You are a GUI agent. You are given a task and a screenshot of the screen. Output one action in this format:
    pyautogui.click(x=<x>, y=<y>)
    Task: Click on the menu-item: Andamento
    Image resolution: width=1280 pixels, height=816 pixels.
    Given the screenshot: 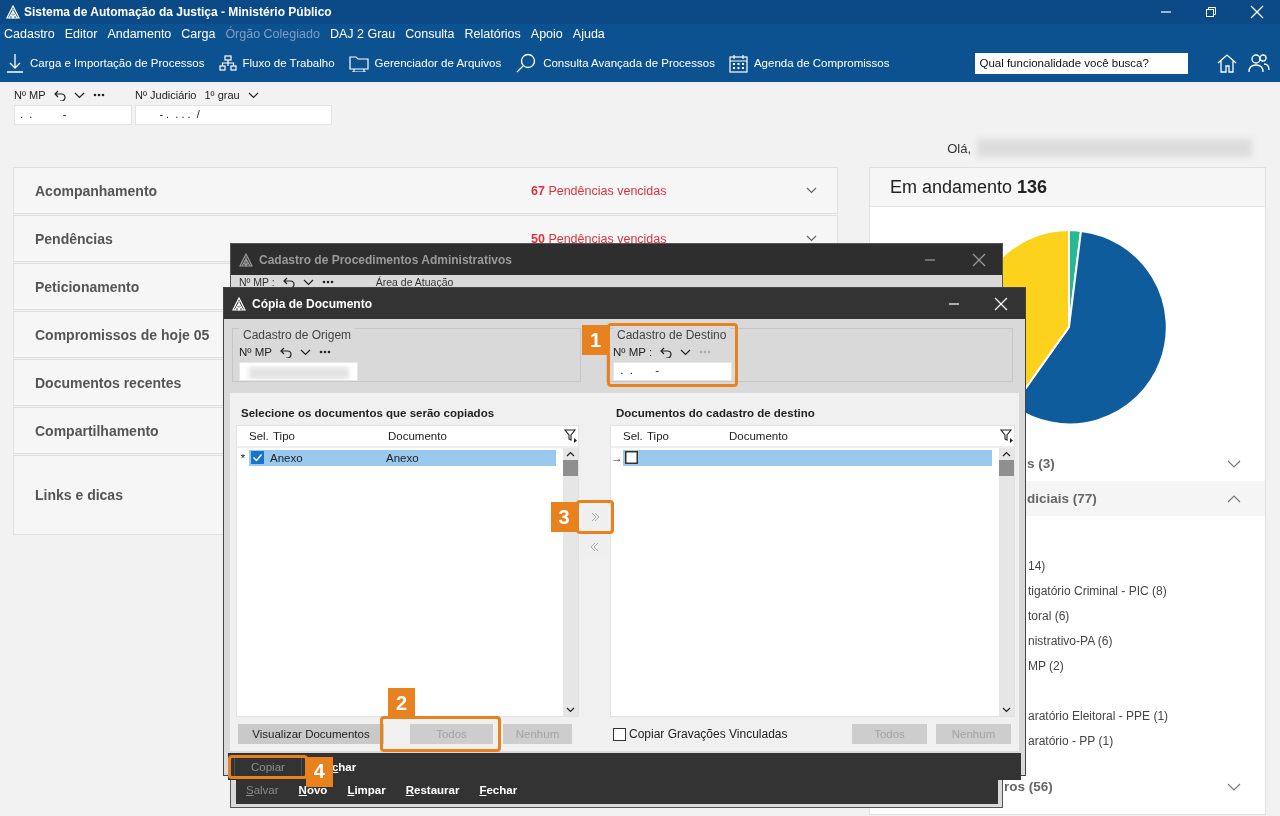 What is the action you would take?
    pyautogui.click(x=139, y=34)
    